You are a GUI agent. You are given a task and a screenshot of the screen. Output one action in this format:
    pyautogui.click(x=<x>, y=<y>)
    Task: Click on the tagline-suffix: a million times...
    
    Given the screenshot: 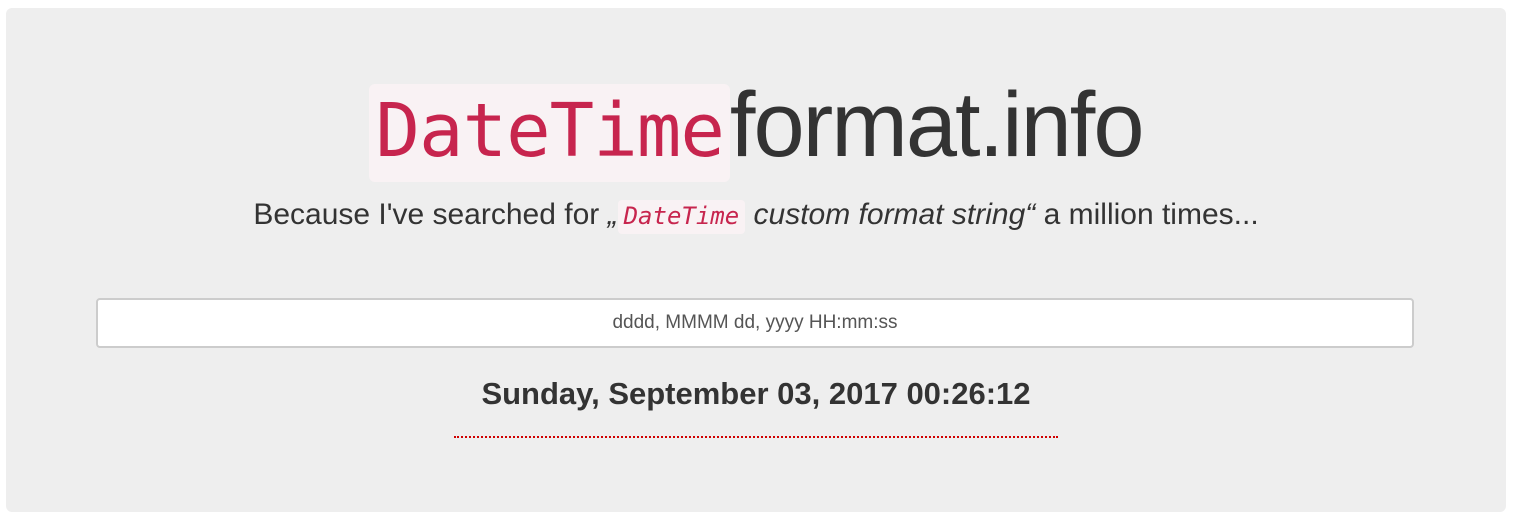 What is the action you would take?
    pyautogui.click(x=1147, y=214)
    